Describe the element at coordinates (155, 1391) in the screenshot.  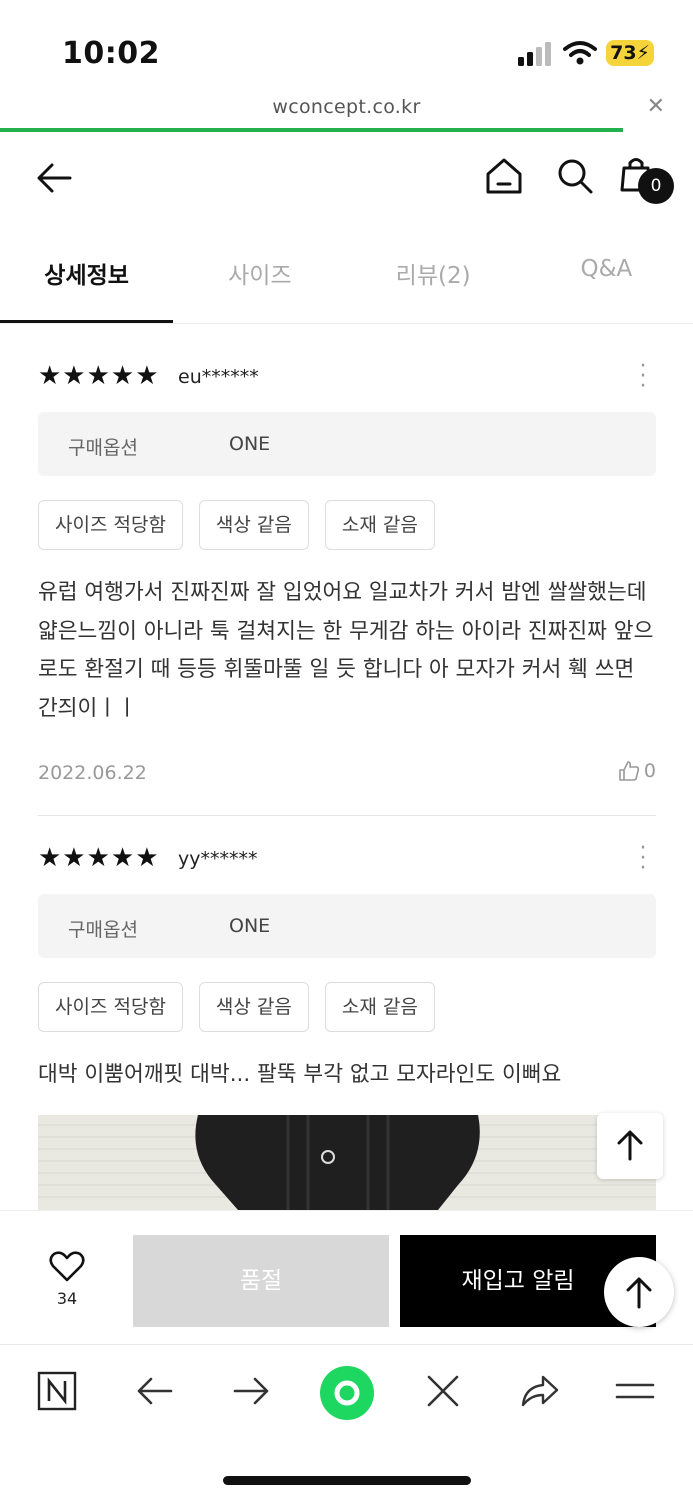
I see `browser-back-icon` at that location.